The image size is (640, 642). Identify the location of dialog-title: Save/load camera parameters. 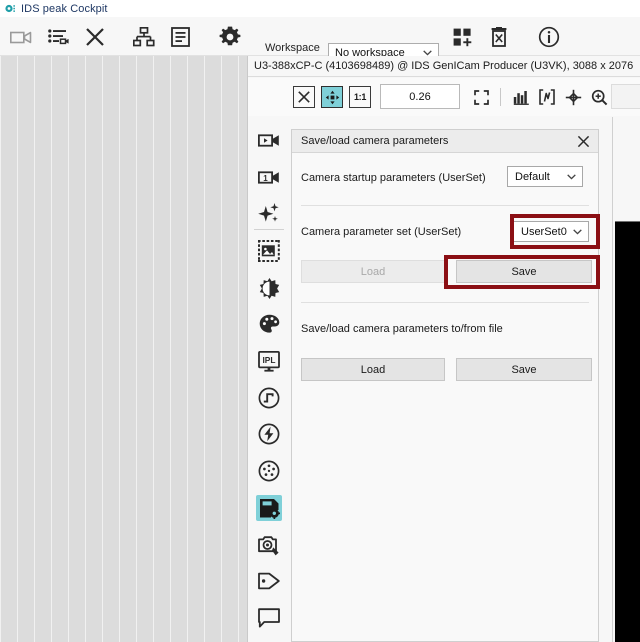
(375, 141).